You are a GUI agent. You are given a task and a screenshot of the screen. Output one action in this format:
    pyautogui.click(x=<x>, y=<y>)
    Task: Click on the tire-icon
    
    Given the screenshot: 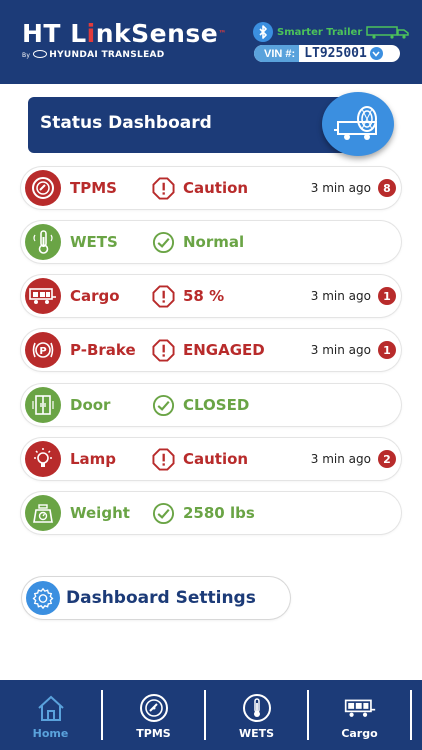 What is the action you would take?
    pyautogui.click(x=154, y=708)
    